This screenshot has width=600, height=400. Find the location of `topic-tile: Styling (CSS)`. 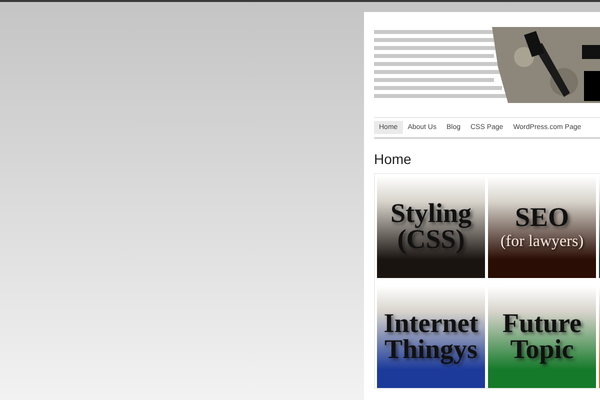

topic-tile: Styling (CSS) is located at coordinates (431, 227).